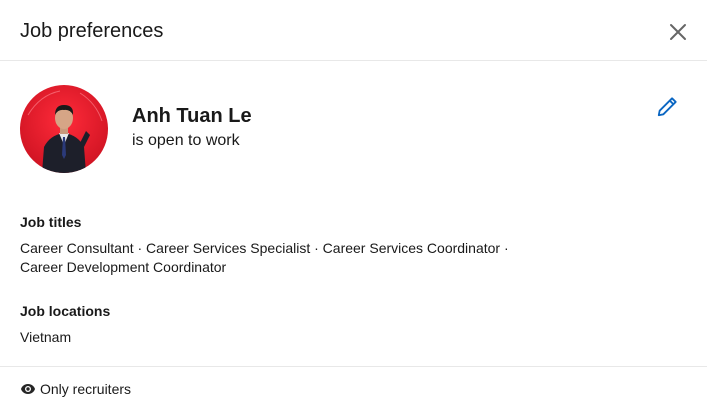 This screenshot has height=408, width=707. I want to click on visibility-setting: Only recruiters, so click(75, 389).